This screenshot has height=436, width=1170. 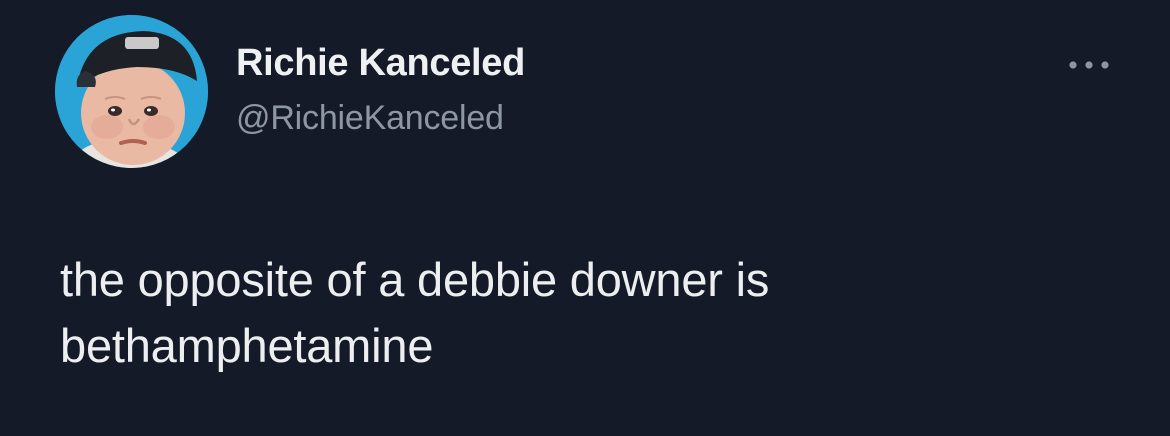 I want to click on baby-face-avatar-icon, so click(x=131, y=91).